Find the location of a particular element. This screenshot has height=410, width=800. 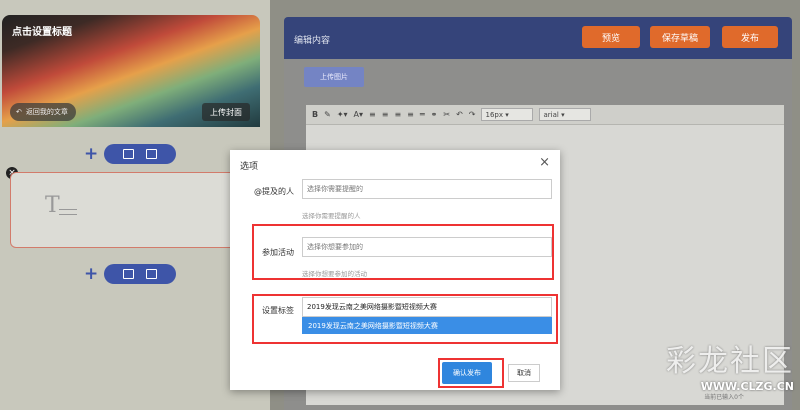

save-draft-button: 保存草稿 is located at coordinates (680, 37).